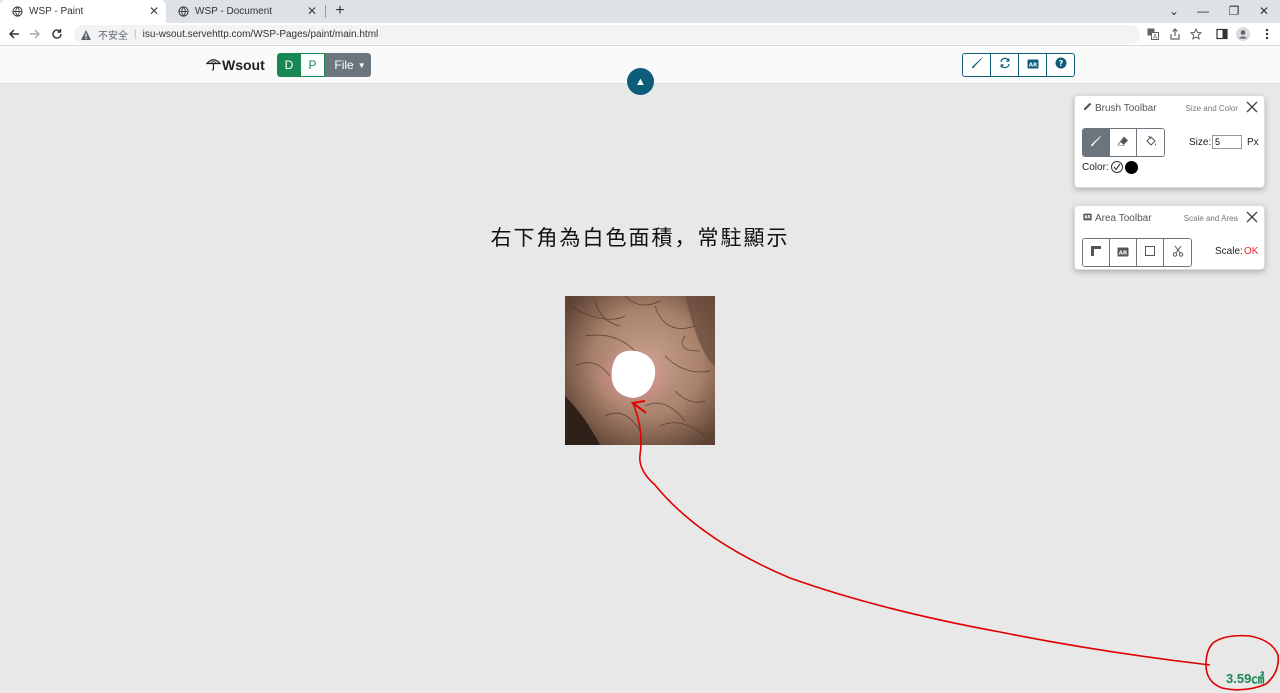 This screenshot has height=693, width=1280. I want to click on triangle-up-icon: ▲, so click(640, 81).